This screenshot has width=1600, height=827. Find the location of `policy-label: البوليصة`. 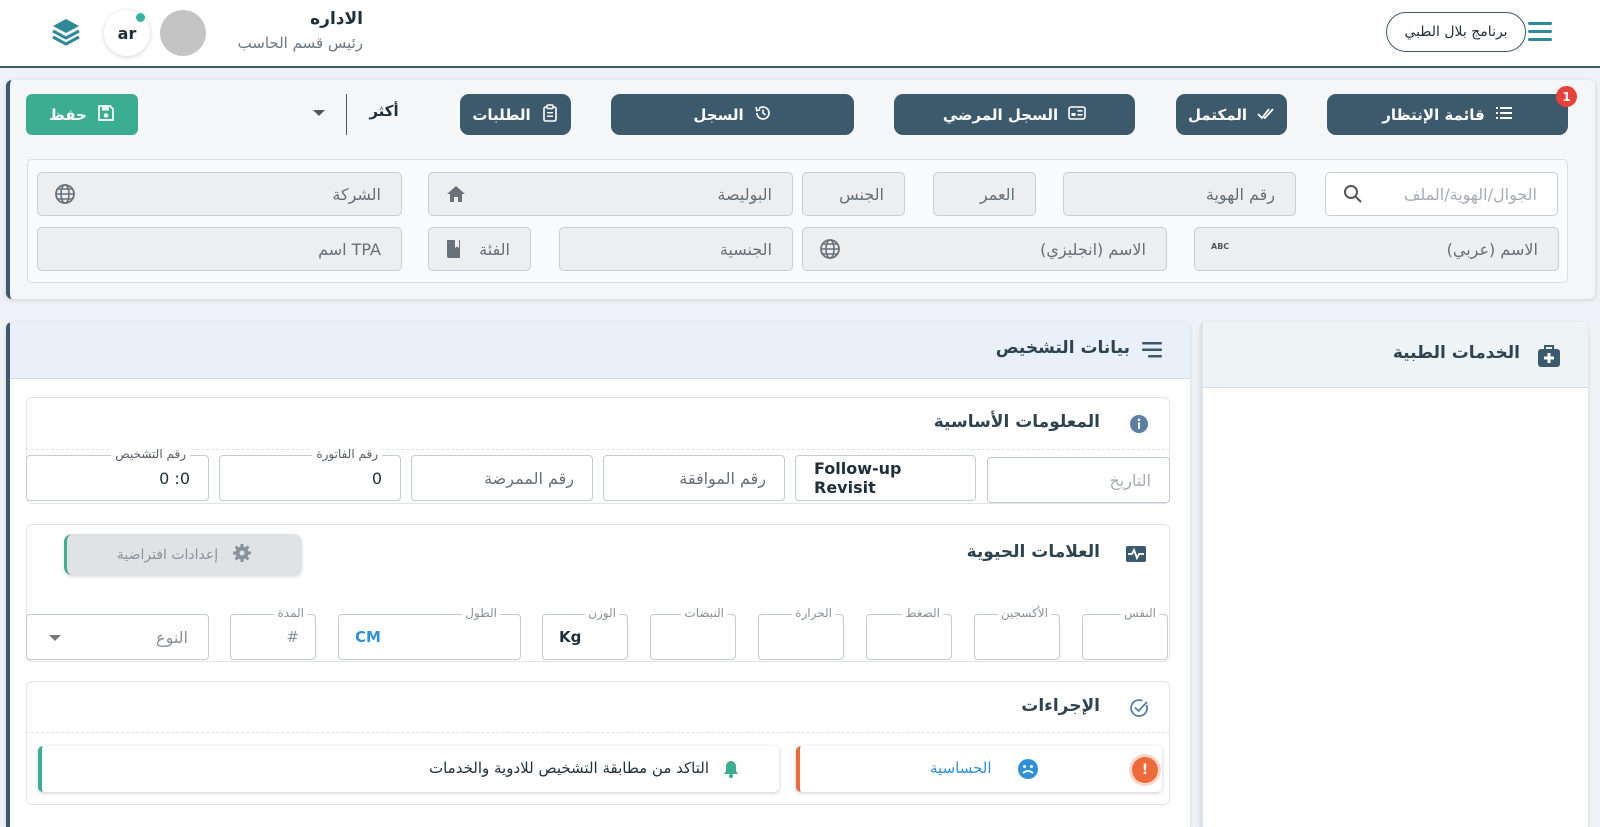

policy-label: البوليصة is located at coordinates (744, 194).